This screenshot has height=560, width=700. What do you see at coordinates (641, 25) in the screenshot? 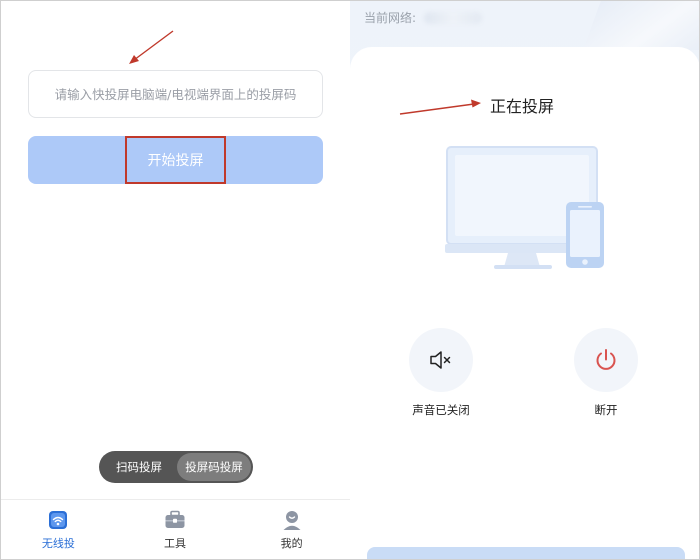
I see `header-decoration` at bounding box center [641, 25].